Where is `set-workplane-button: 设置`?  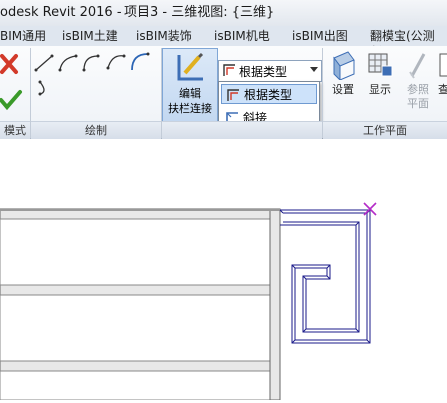 set-workplane-button: 设置 is located at coordinates (343, 73).